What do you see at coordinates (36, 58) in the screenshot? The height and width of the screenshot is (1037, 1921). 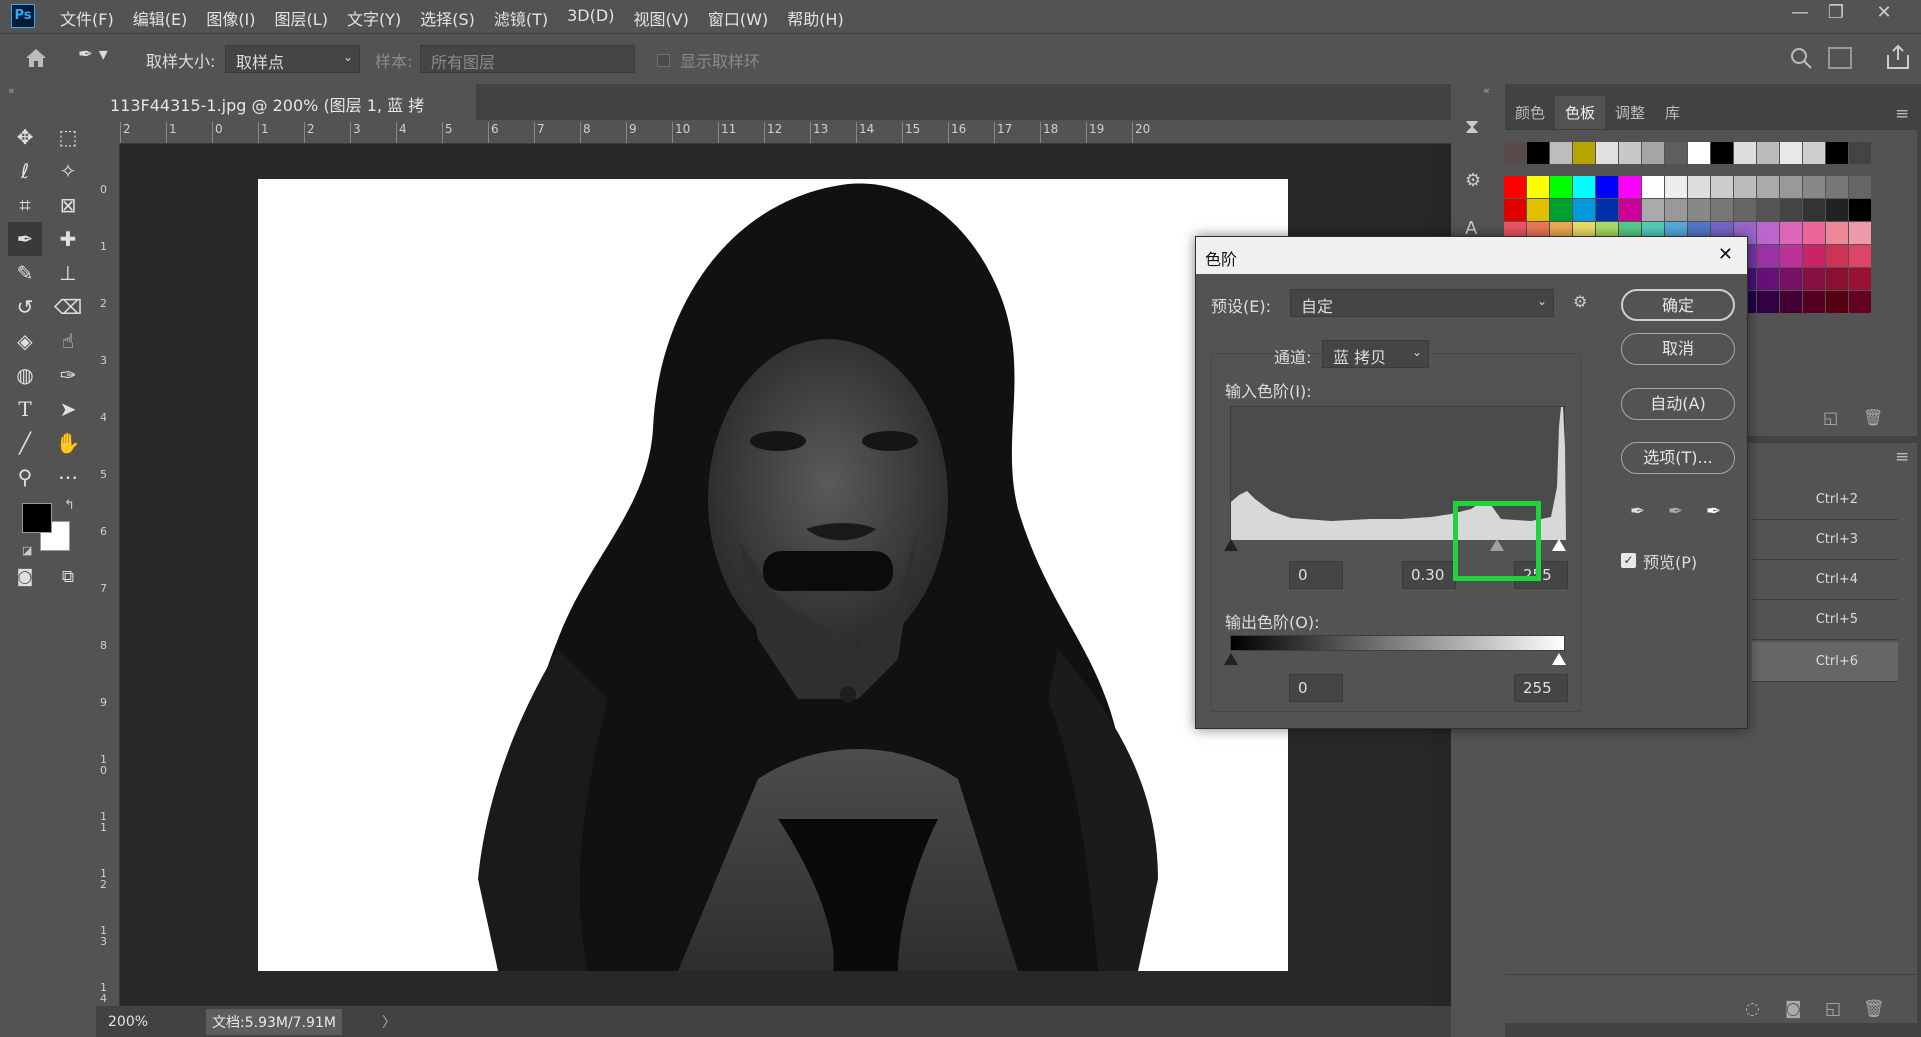 I see `home-icon` at bounding box center [36, 58].